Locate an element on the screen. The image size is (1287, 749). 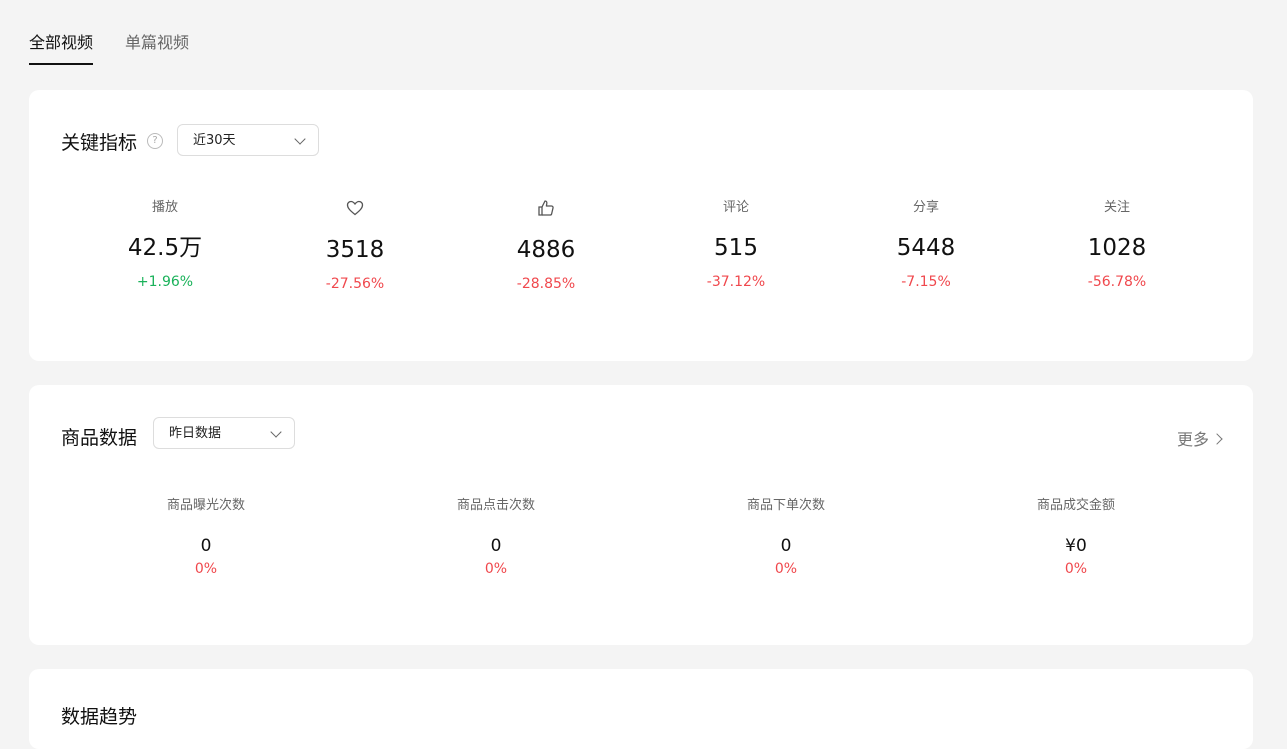
goods-metric-orders: 商品下单次数 0 0% is located at coordinates (786, 536).